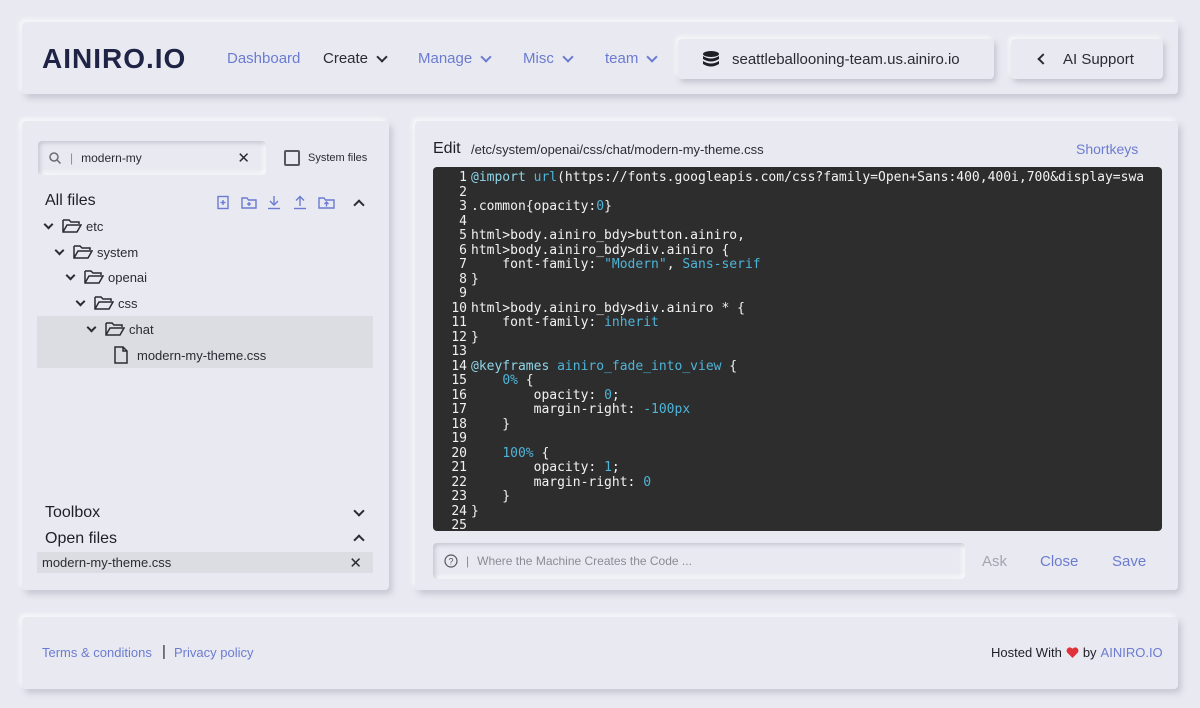 The width and height of the screenshot is (1200, 708). I want to click on system-files-label: System files, so click(338, 158).